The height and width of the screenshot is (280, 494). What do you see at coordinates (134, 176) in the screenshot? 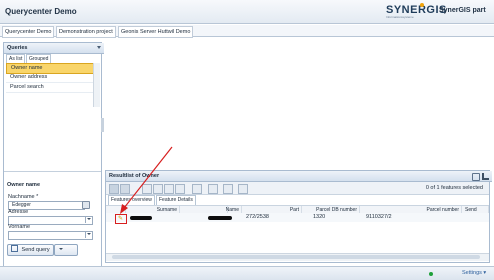
I see `result-title: Resultlist of Owner` at bounding box center [134, 176].